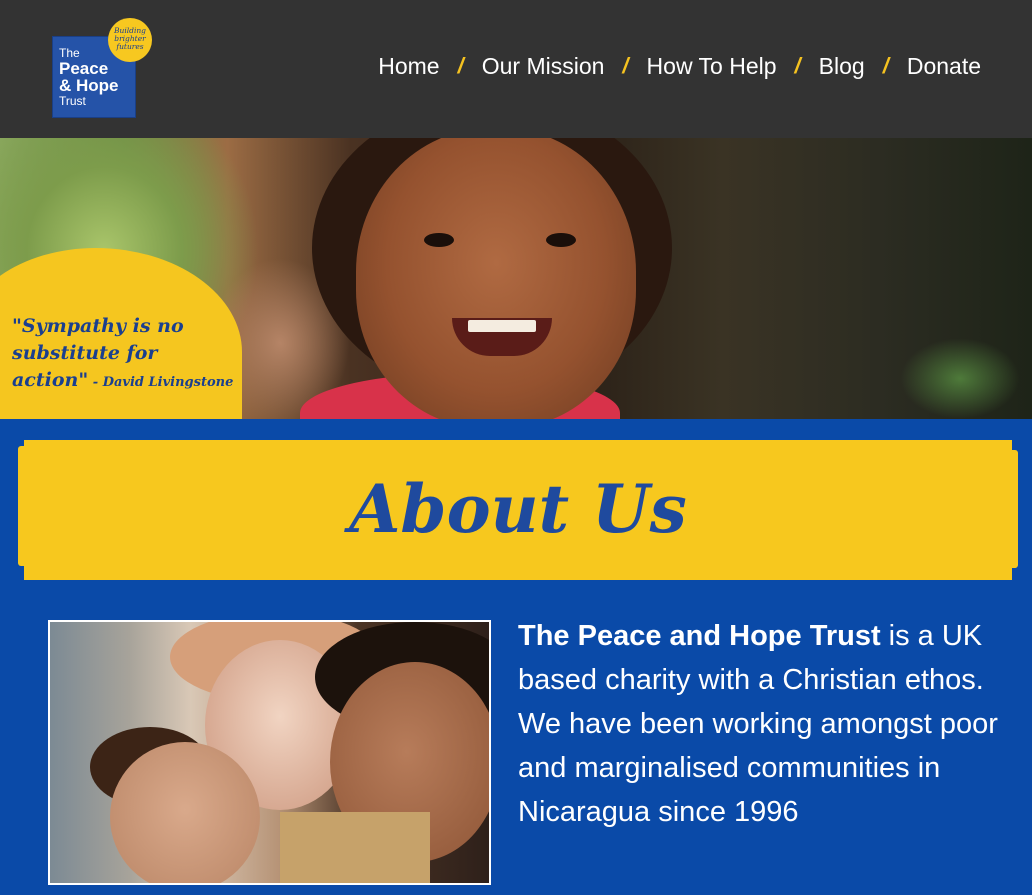 The height and width of the screenshot is (895, 1032). I want to click on logo-badge: Building brighter futures, so click(130, 40).